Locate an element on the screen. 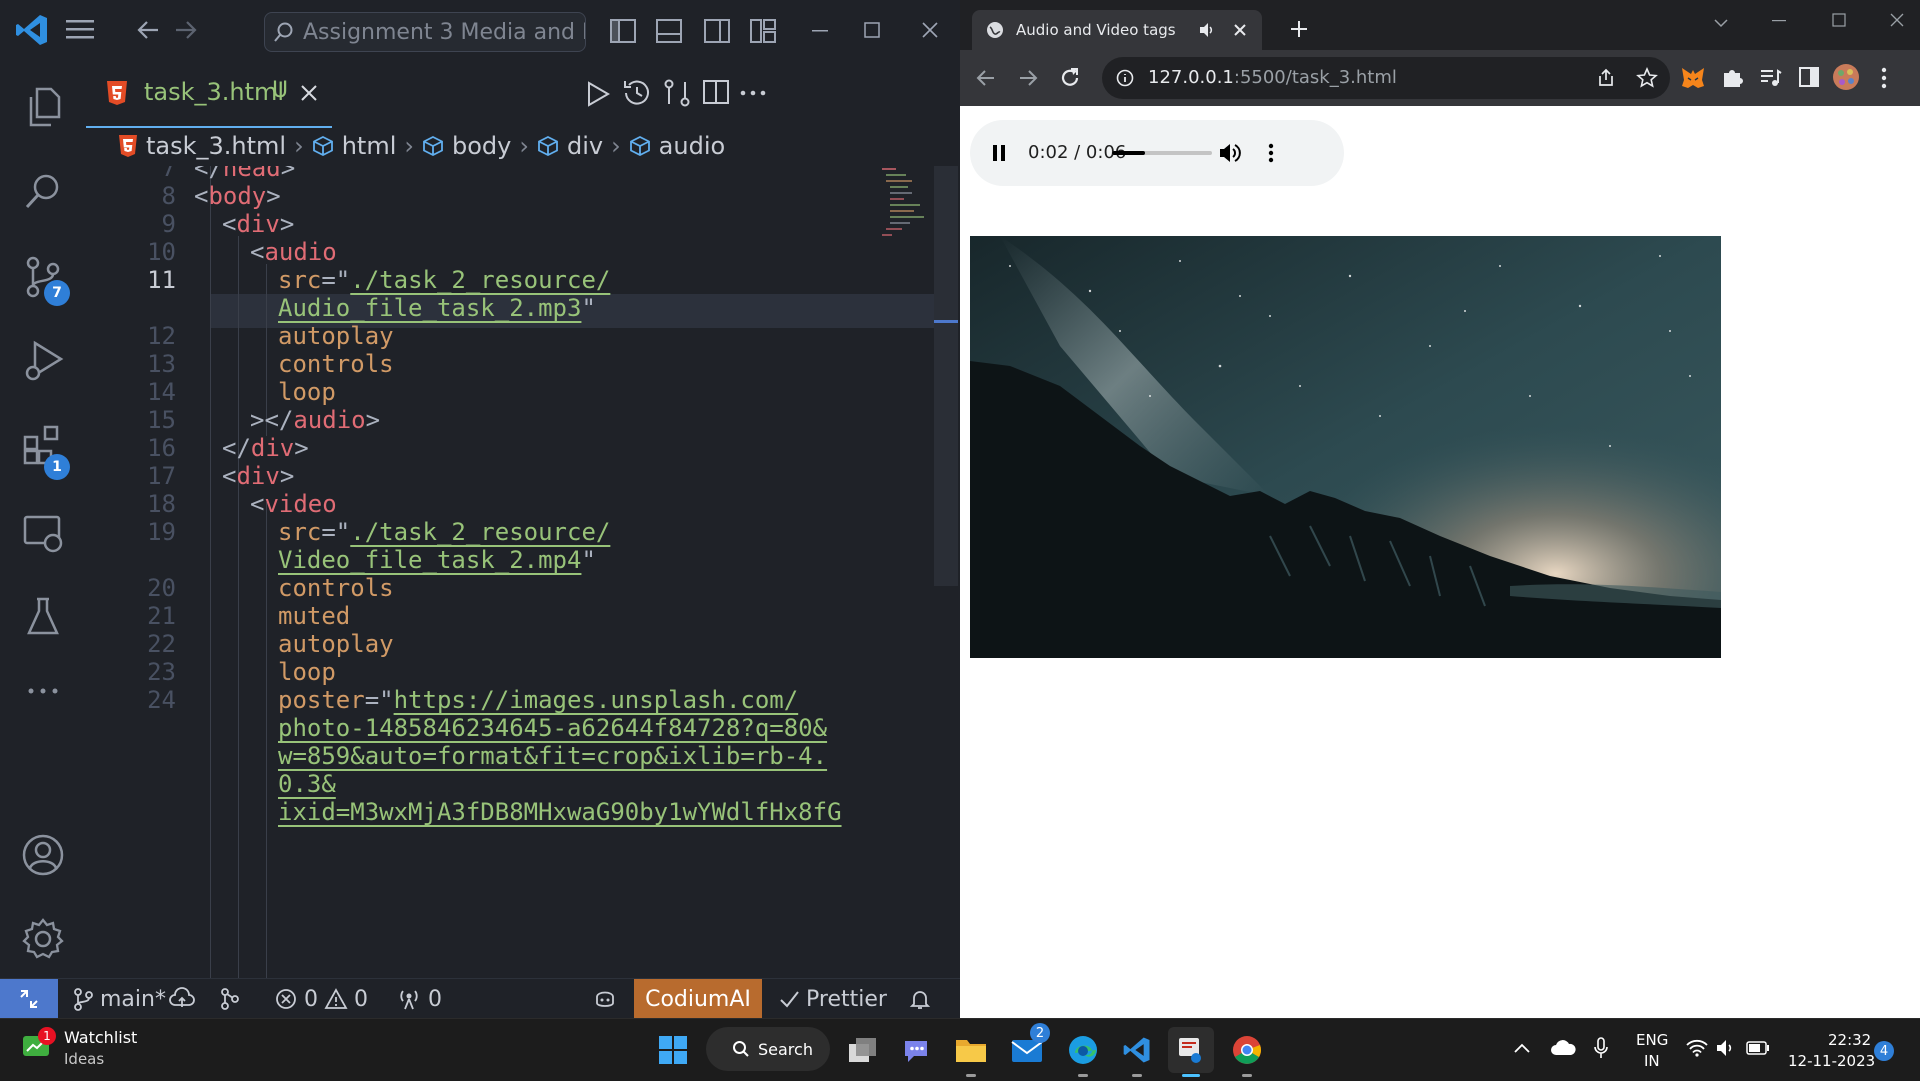 The width and height of the screenshot is (1920, 1081). run-debug-icon is located at coordinates (43, 361).